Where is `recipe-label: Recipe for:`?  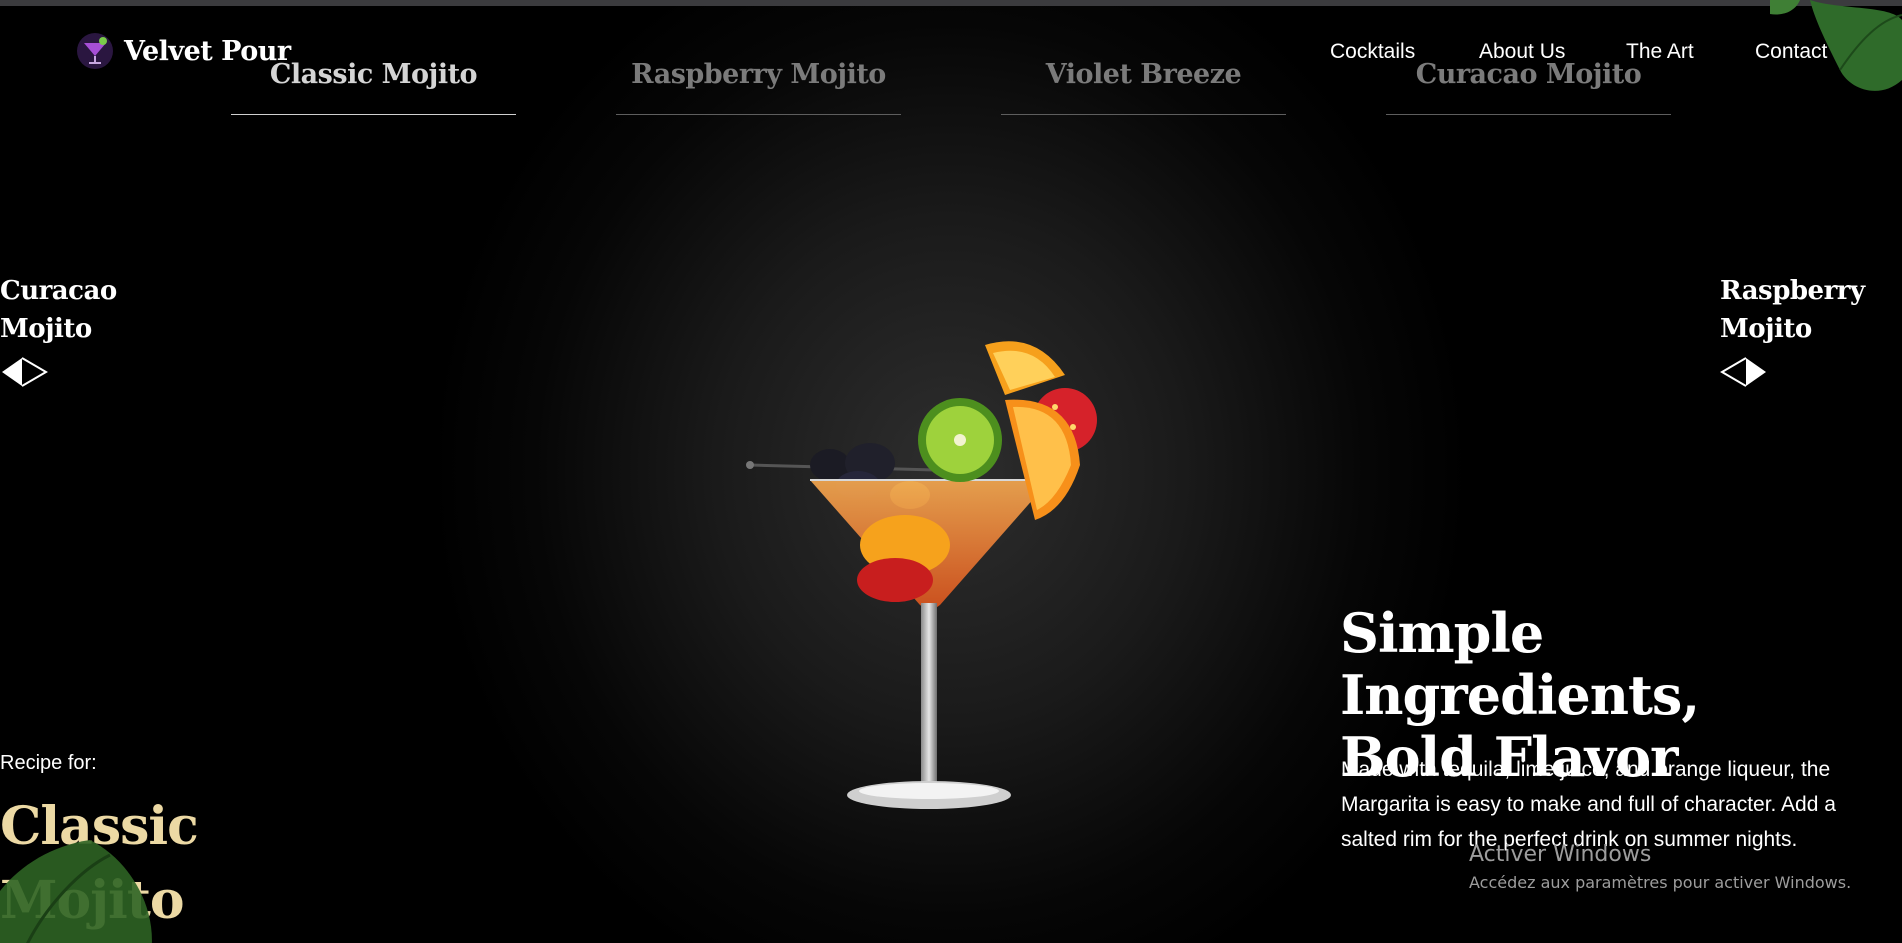
recipe-label: Recipe for: is located at coordinates (48, 763).